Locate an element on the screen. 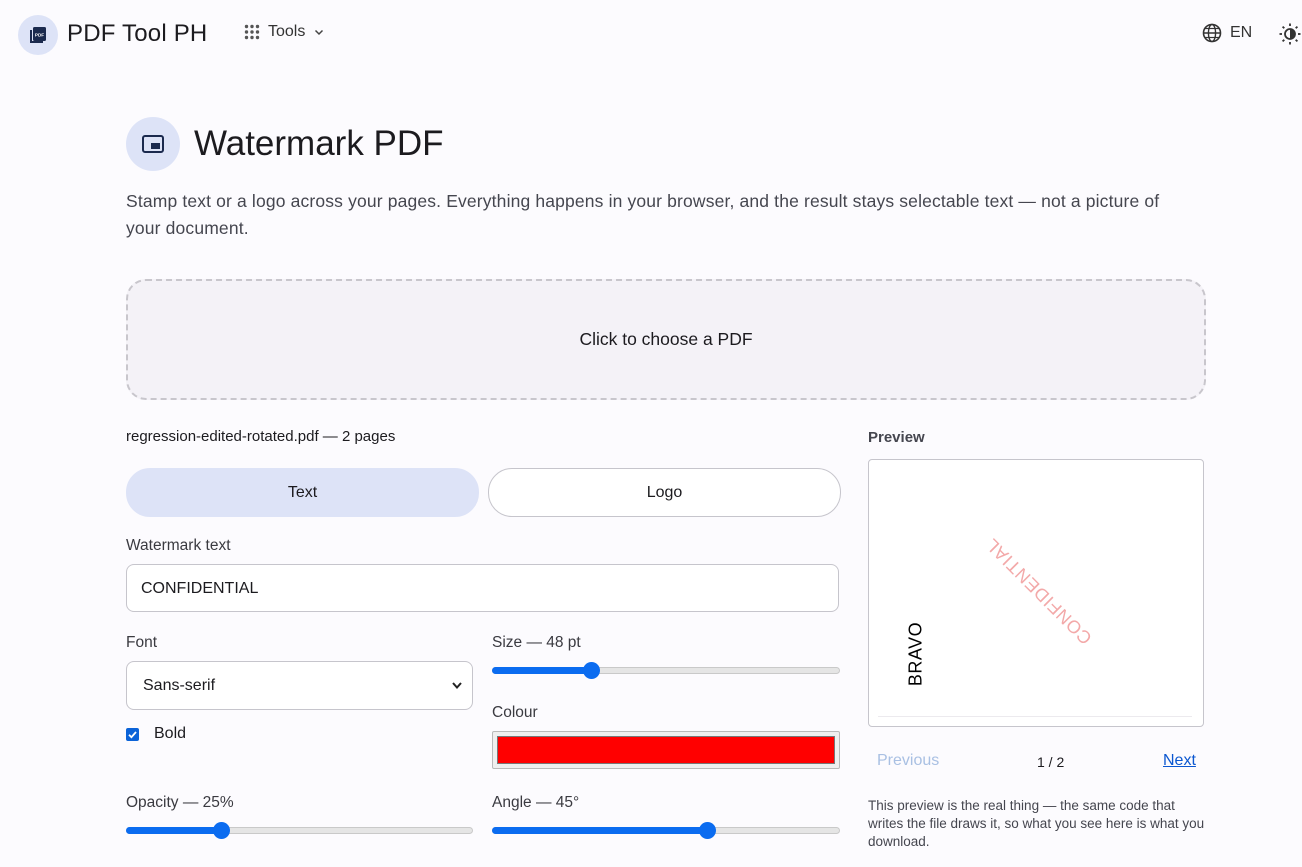  tools-menu-button: Tools is located at coordinates (284, 32).